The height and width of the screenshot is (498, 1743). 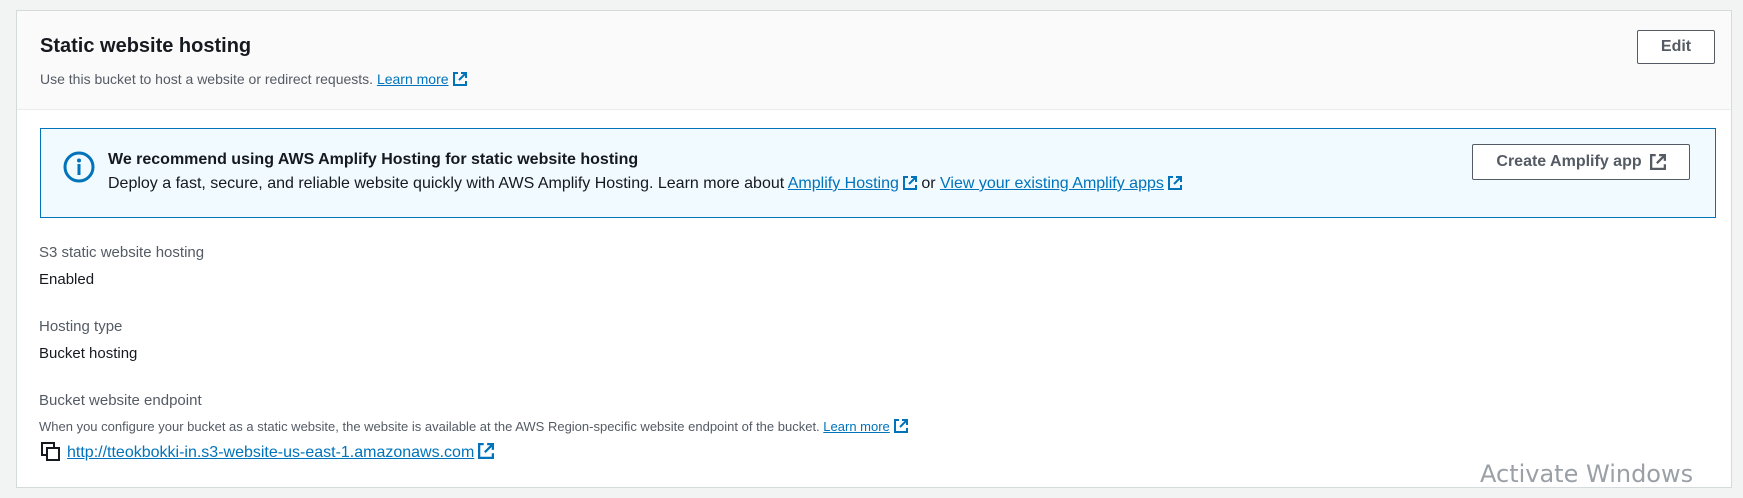 What do you see at coordinates (67, 279) in the screenshot?
I see `s3-static-hosting-value: Enabled` at bounding box center [67, 279].